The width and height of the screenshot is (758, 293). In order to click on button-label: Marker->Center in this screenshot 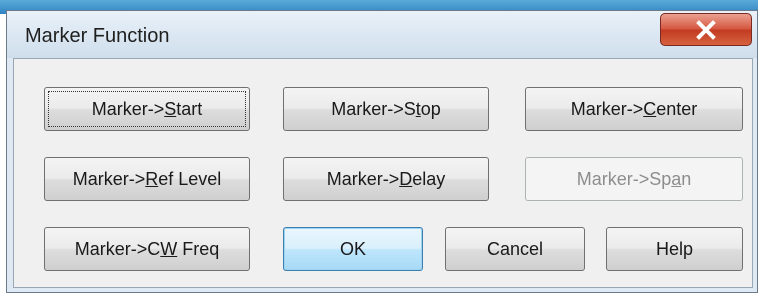, I will do `click(634, 108)`.